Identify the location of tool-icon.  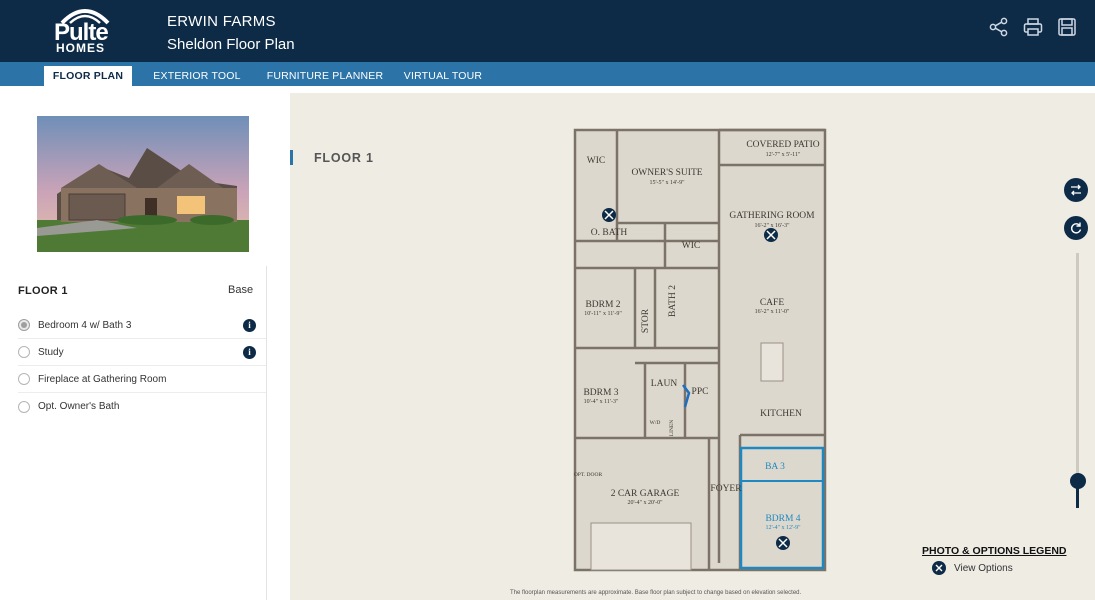
(939, 568).